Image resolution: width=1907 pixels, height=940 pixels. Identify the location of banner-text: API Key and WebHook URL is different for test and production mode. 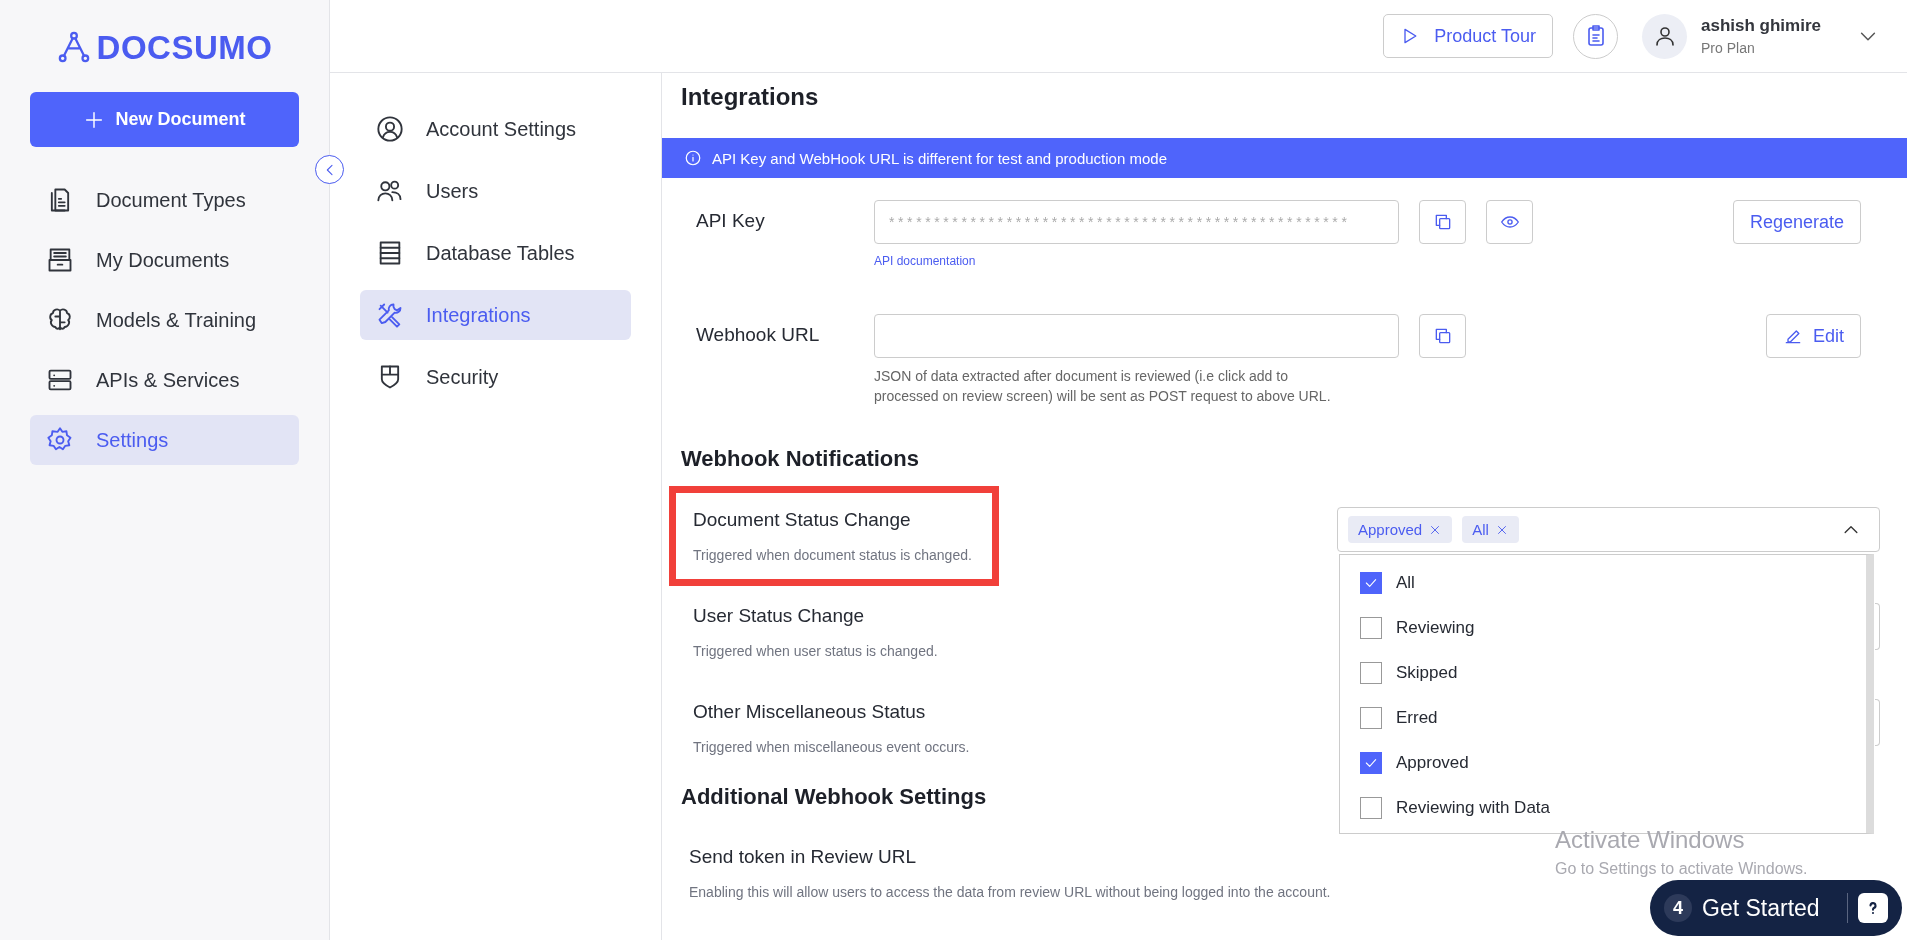
(939, 158).